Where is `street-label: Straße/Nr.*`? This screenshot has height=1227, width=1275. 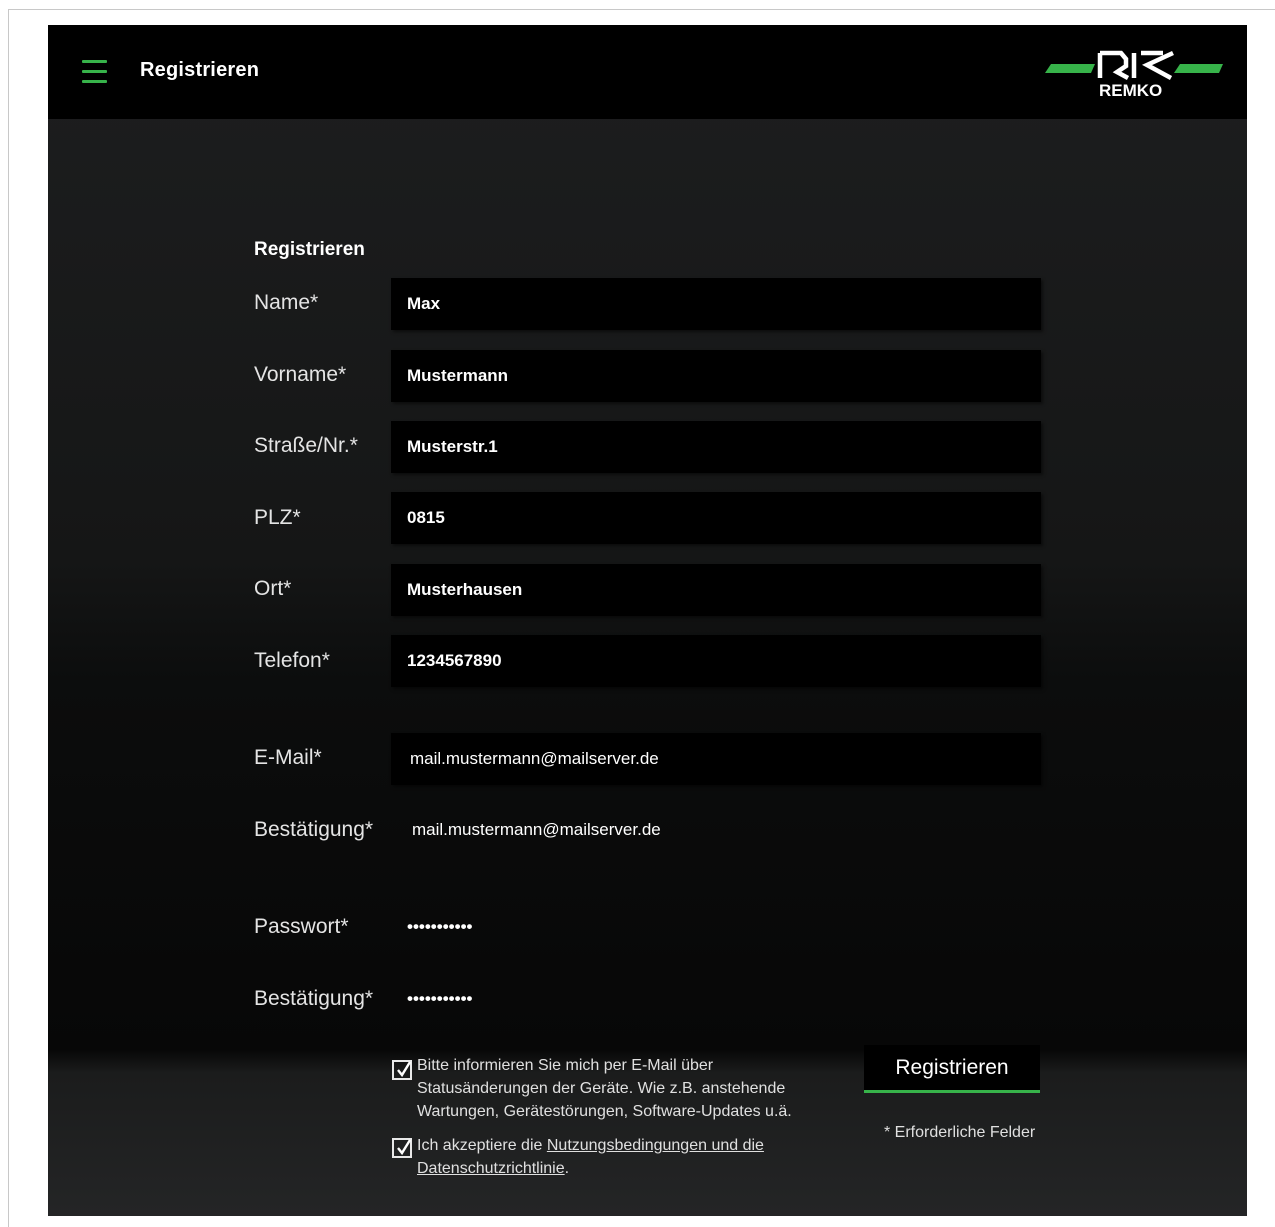 street-label: Straße/Nr.* is located at coordinates (306, 445).